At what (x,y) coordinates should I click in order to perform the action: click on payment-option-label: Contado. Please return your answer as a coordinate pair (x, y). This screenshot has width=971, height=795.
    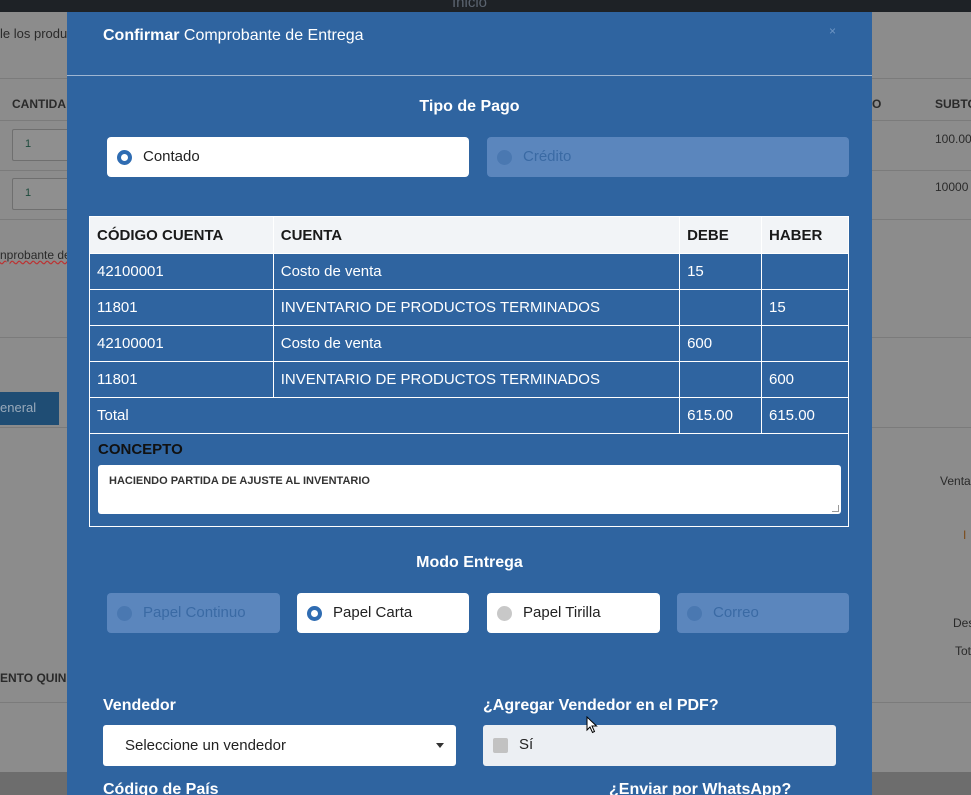
    Looking at the image, I should click on (171, 156).